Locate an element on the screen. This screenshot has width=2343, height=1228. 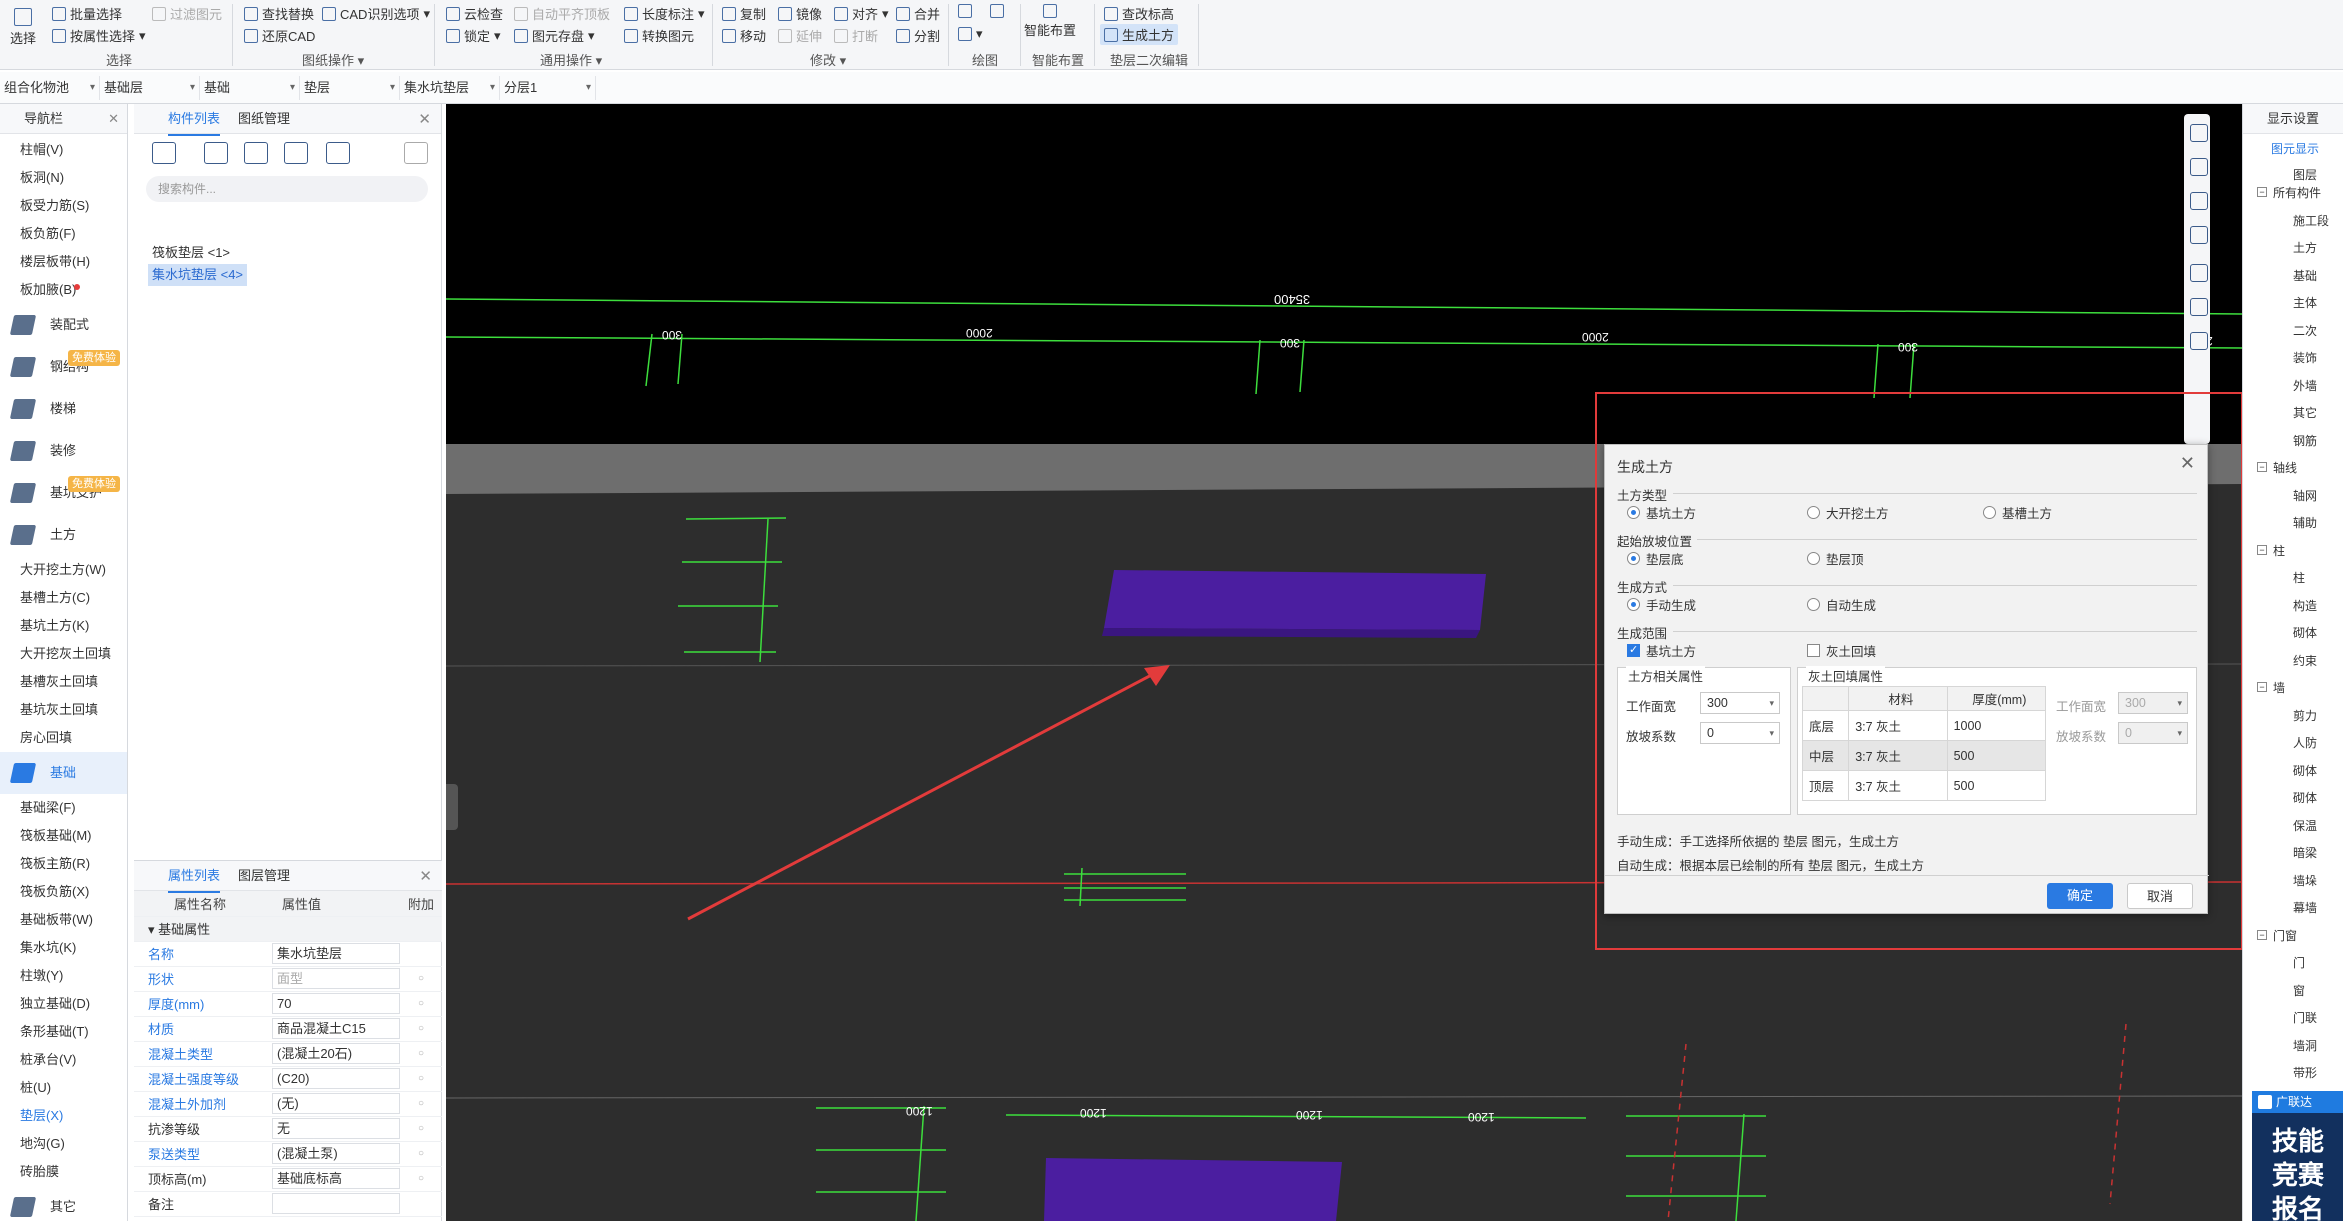
batch-select-button: 批量选择 is located at coordinates (87, 13).